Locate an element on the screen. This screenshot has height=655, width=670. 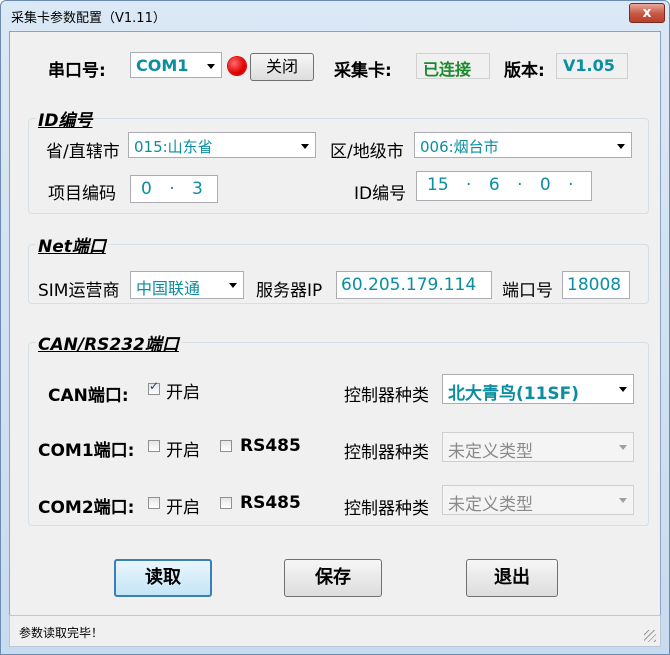
server-ip-label: 服务器IP is located at coordinates (289, 291).